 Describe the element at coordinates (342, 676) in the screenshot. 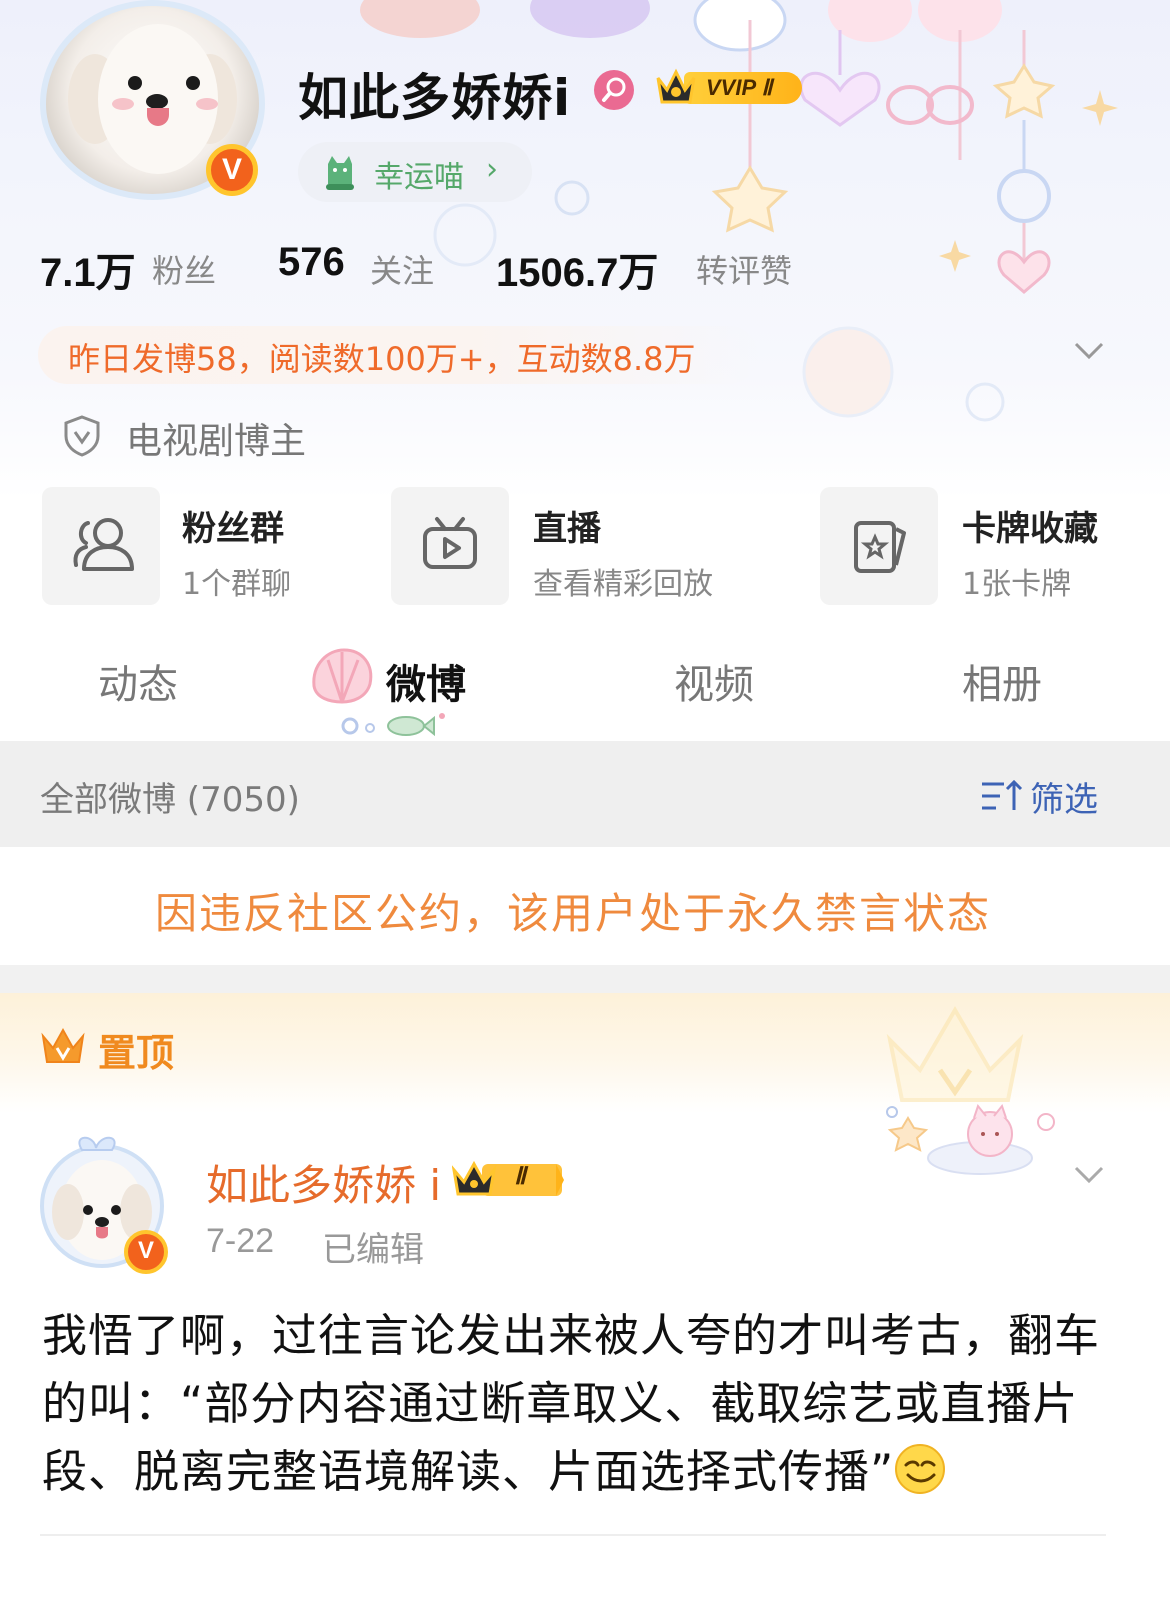

I see `shell-icon` at that location.